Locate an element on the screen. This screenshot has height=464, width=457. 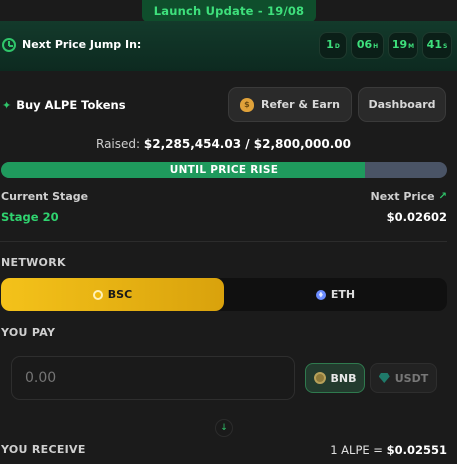
clock-icon is located at coordinates (9, 45).